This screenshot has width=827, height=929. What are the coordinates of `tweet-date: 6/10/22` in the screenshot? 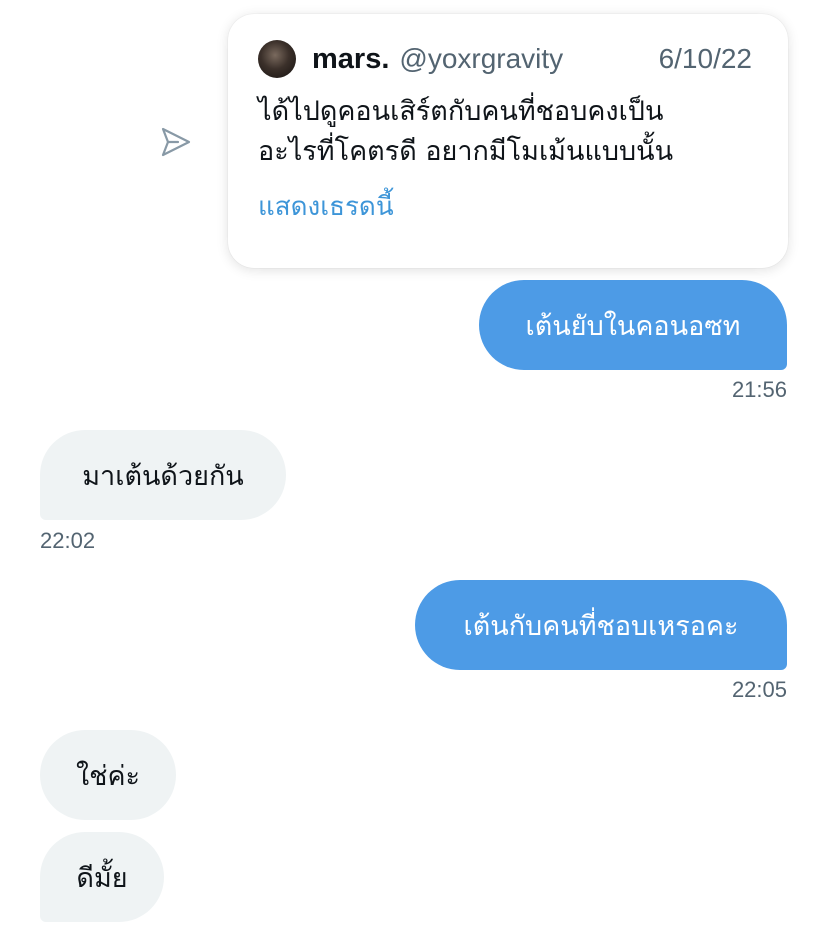 It's located at (705, 58).